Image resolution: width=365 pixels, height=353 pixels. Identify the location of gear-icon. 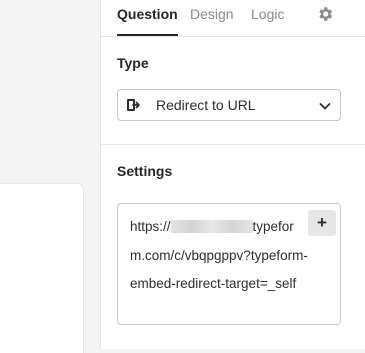
(325, 14).